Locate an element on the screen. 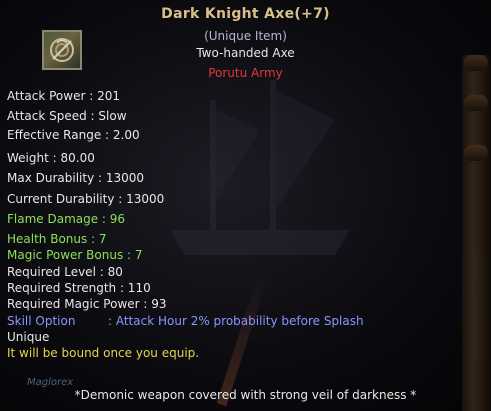 The width and height of the screenshot is (491, 411). stat-flame-damage: Flame Damage : 96 is located at coordinates (66, 219).